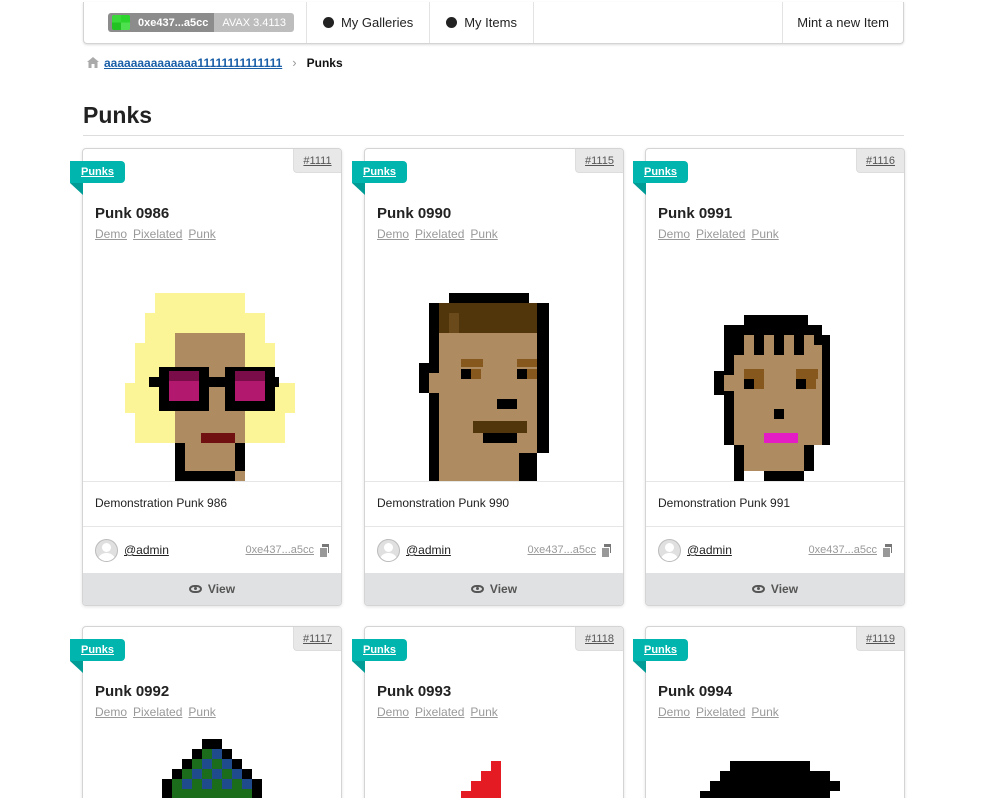 The width and height of the screenshot is (989, 798). What do you see at coordinates (93, 62) in the screenshot?
I see `home-icon` at bounding box center [93, 62].